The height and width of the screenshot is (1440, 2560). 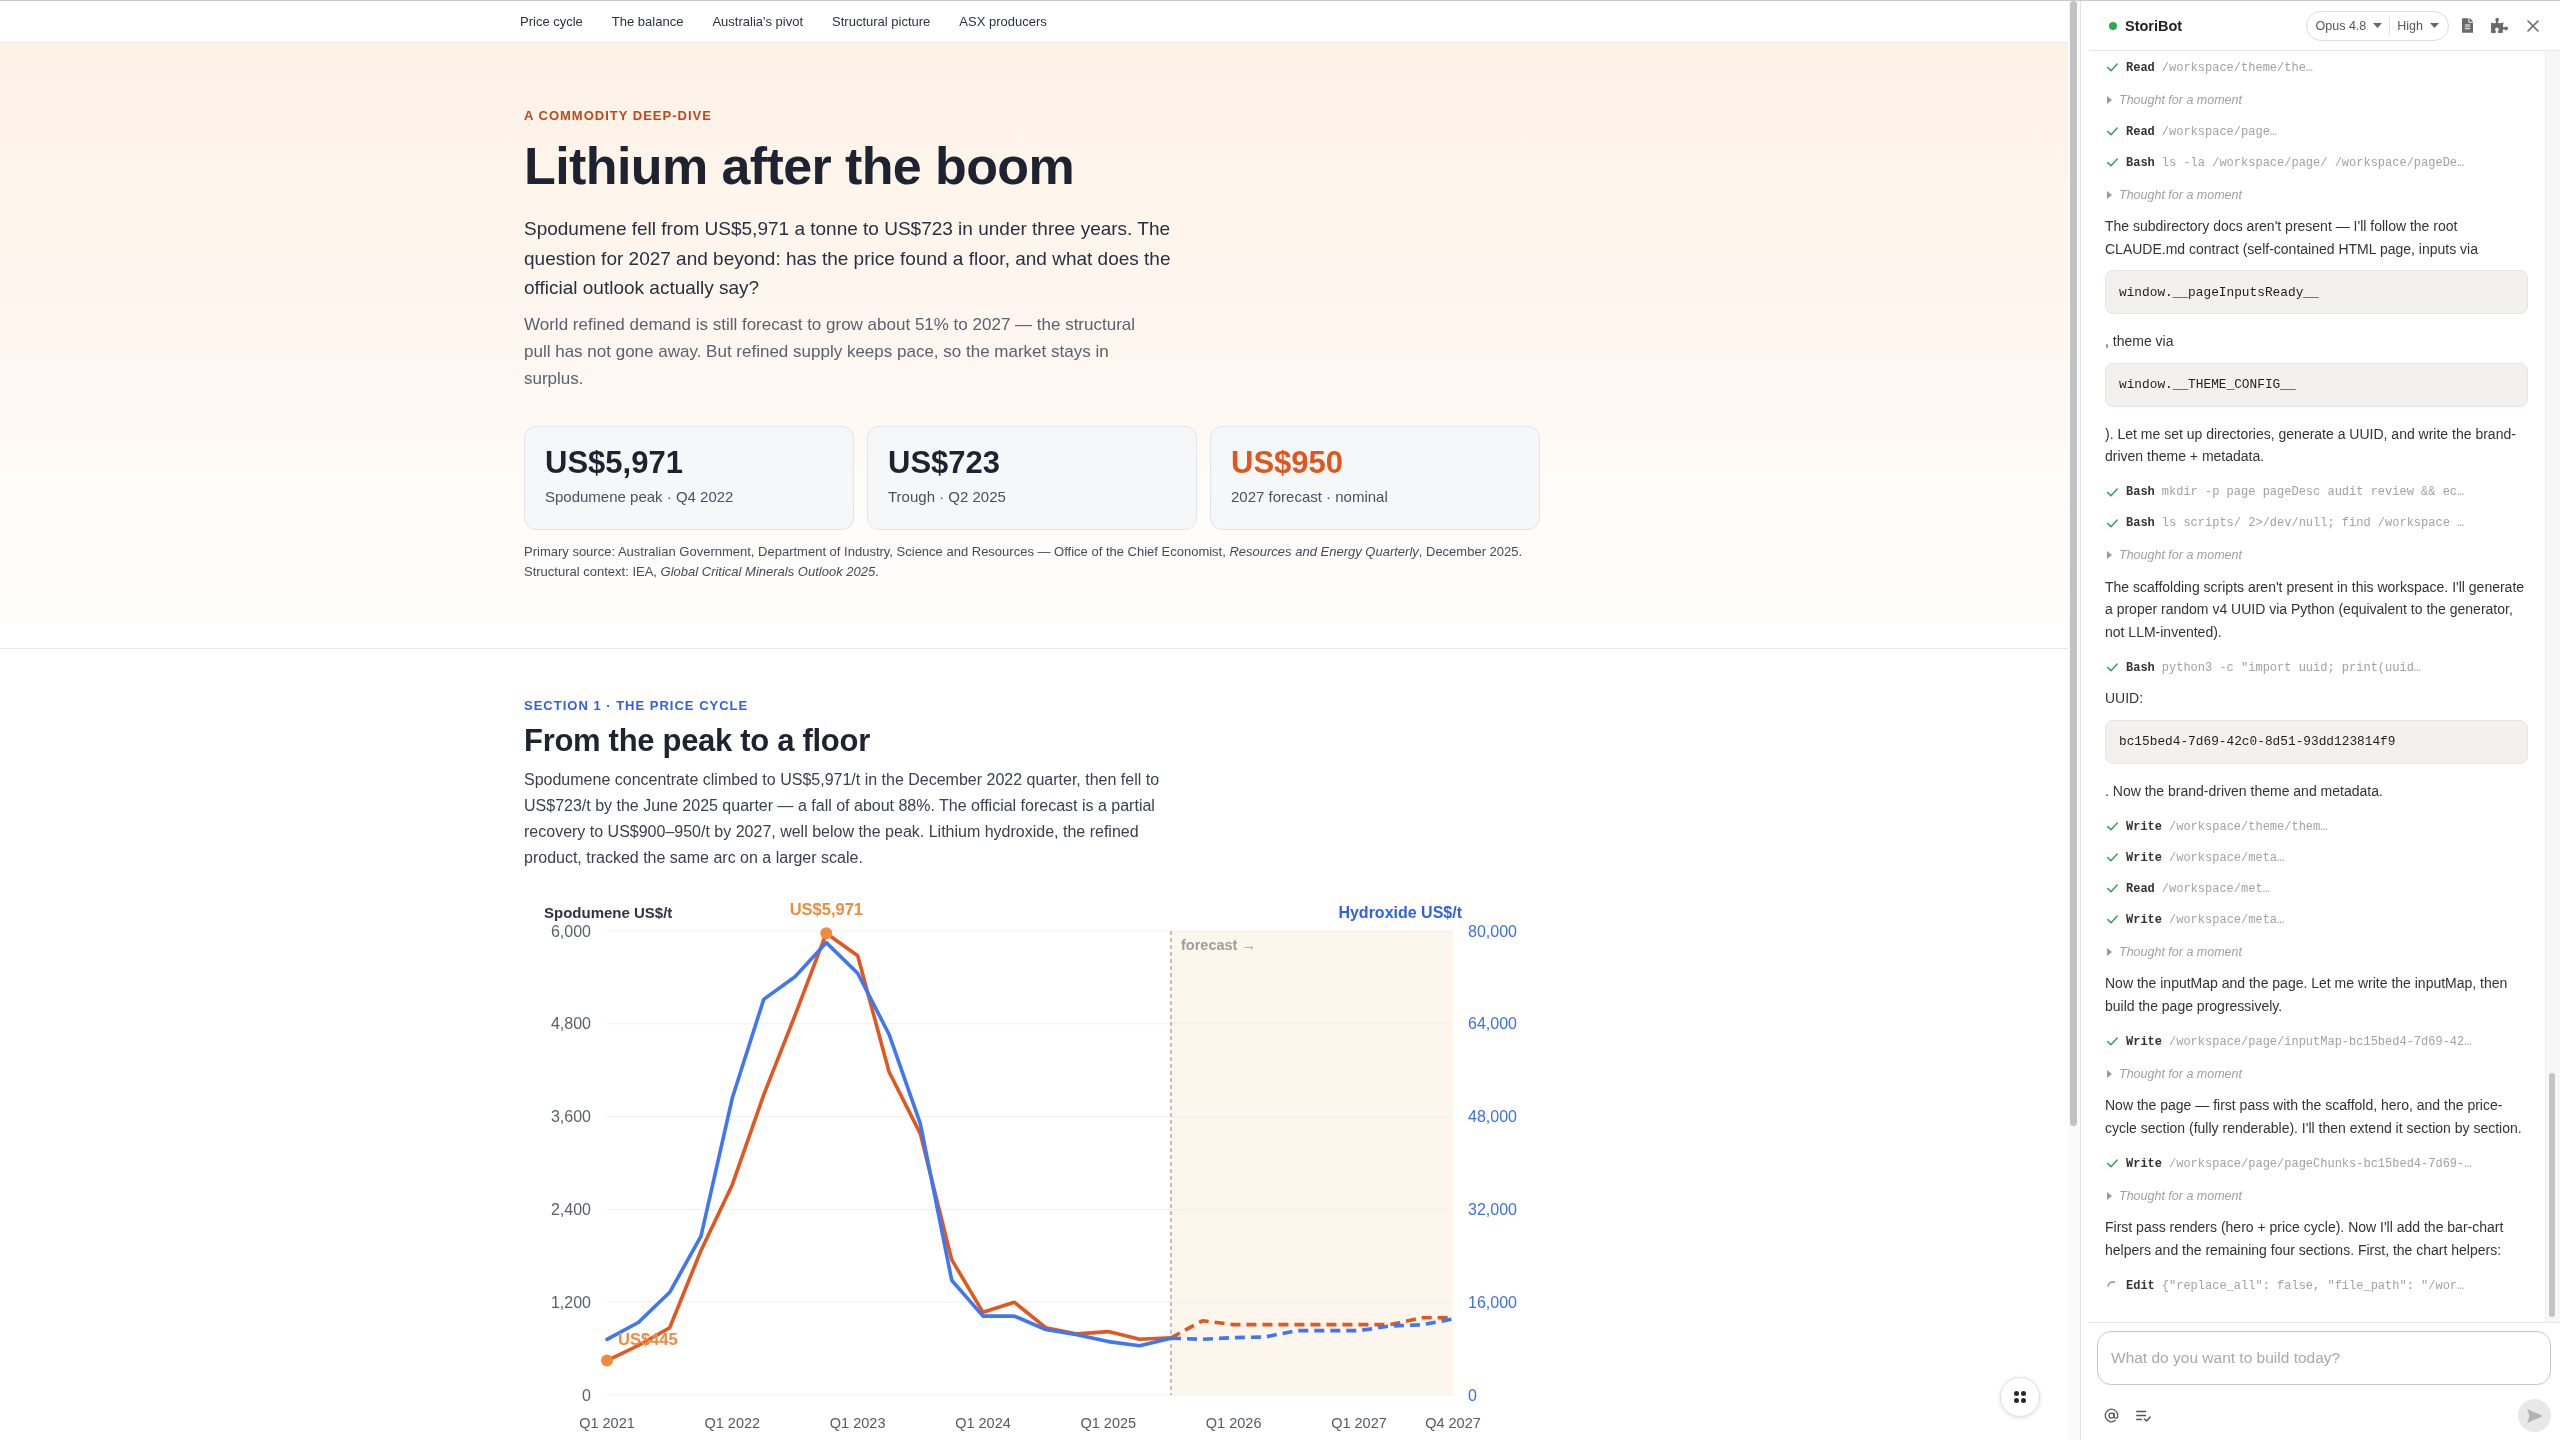 What do you see at coordinates (1400, 911) in the screenshot?
I see `axis-title: Hydroxide US$/t` at bounding box center [1400, 911].